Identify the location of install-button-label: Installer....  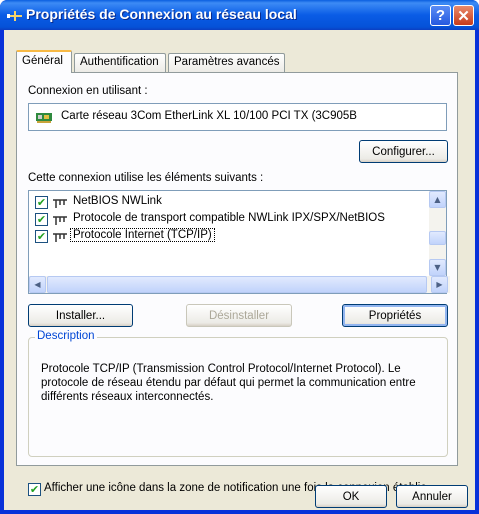
(80, 315).